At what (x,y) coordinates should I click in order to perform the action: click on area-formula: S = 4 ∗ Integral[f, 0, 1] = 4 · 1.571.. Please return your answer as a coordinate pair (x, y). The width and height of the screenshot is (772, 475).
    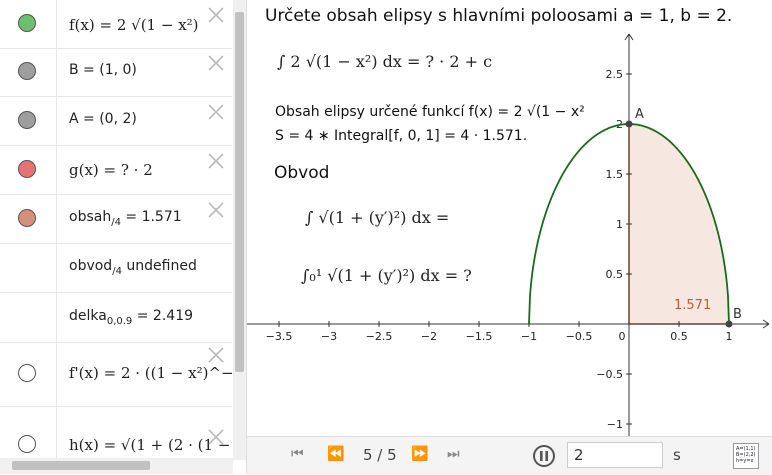
    Looking at the image, I should click on (401, 136).